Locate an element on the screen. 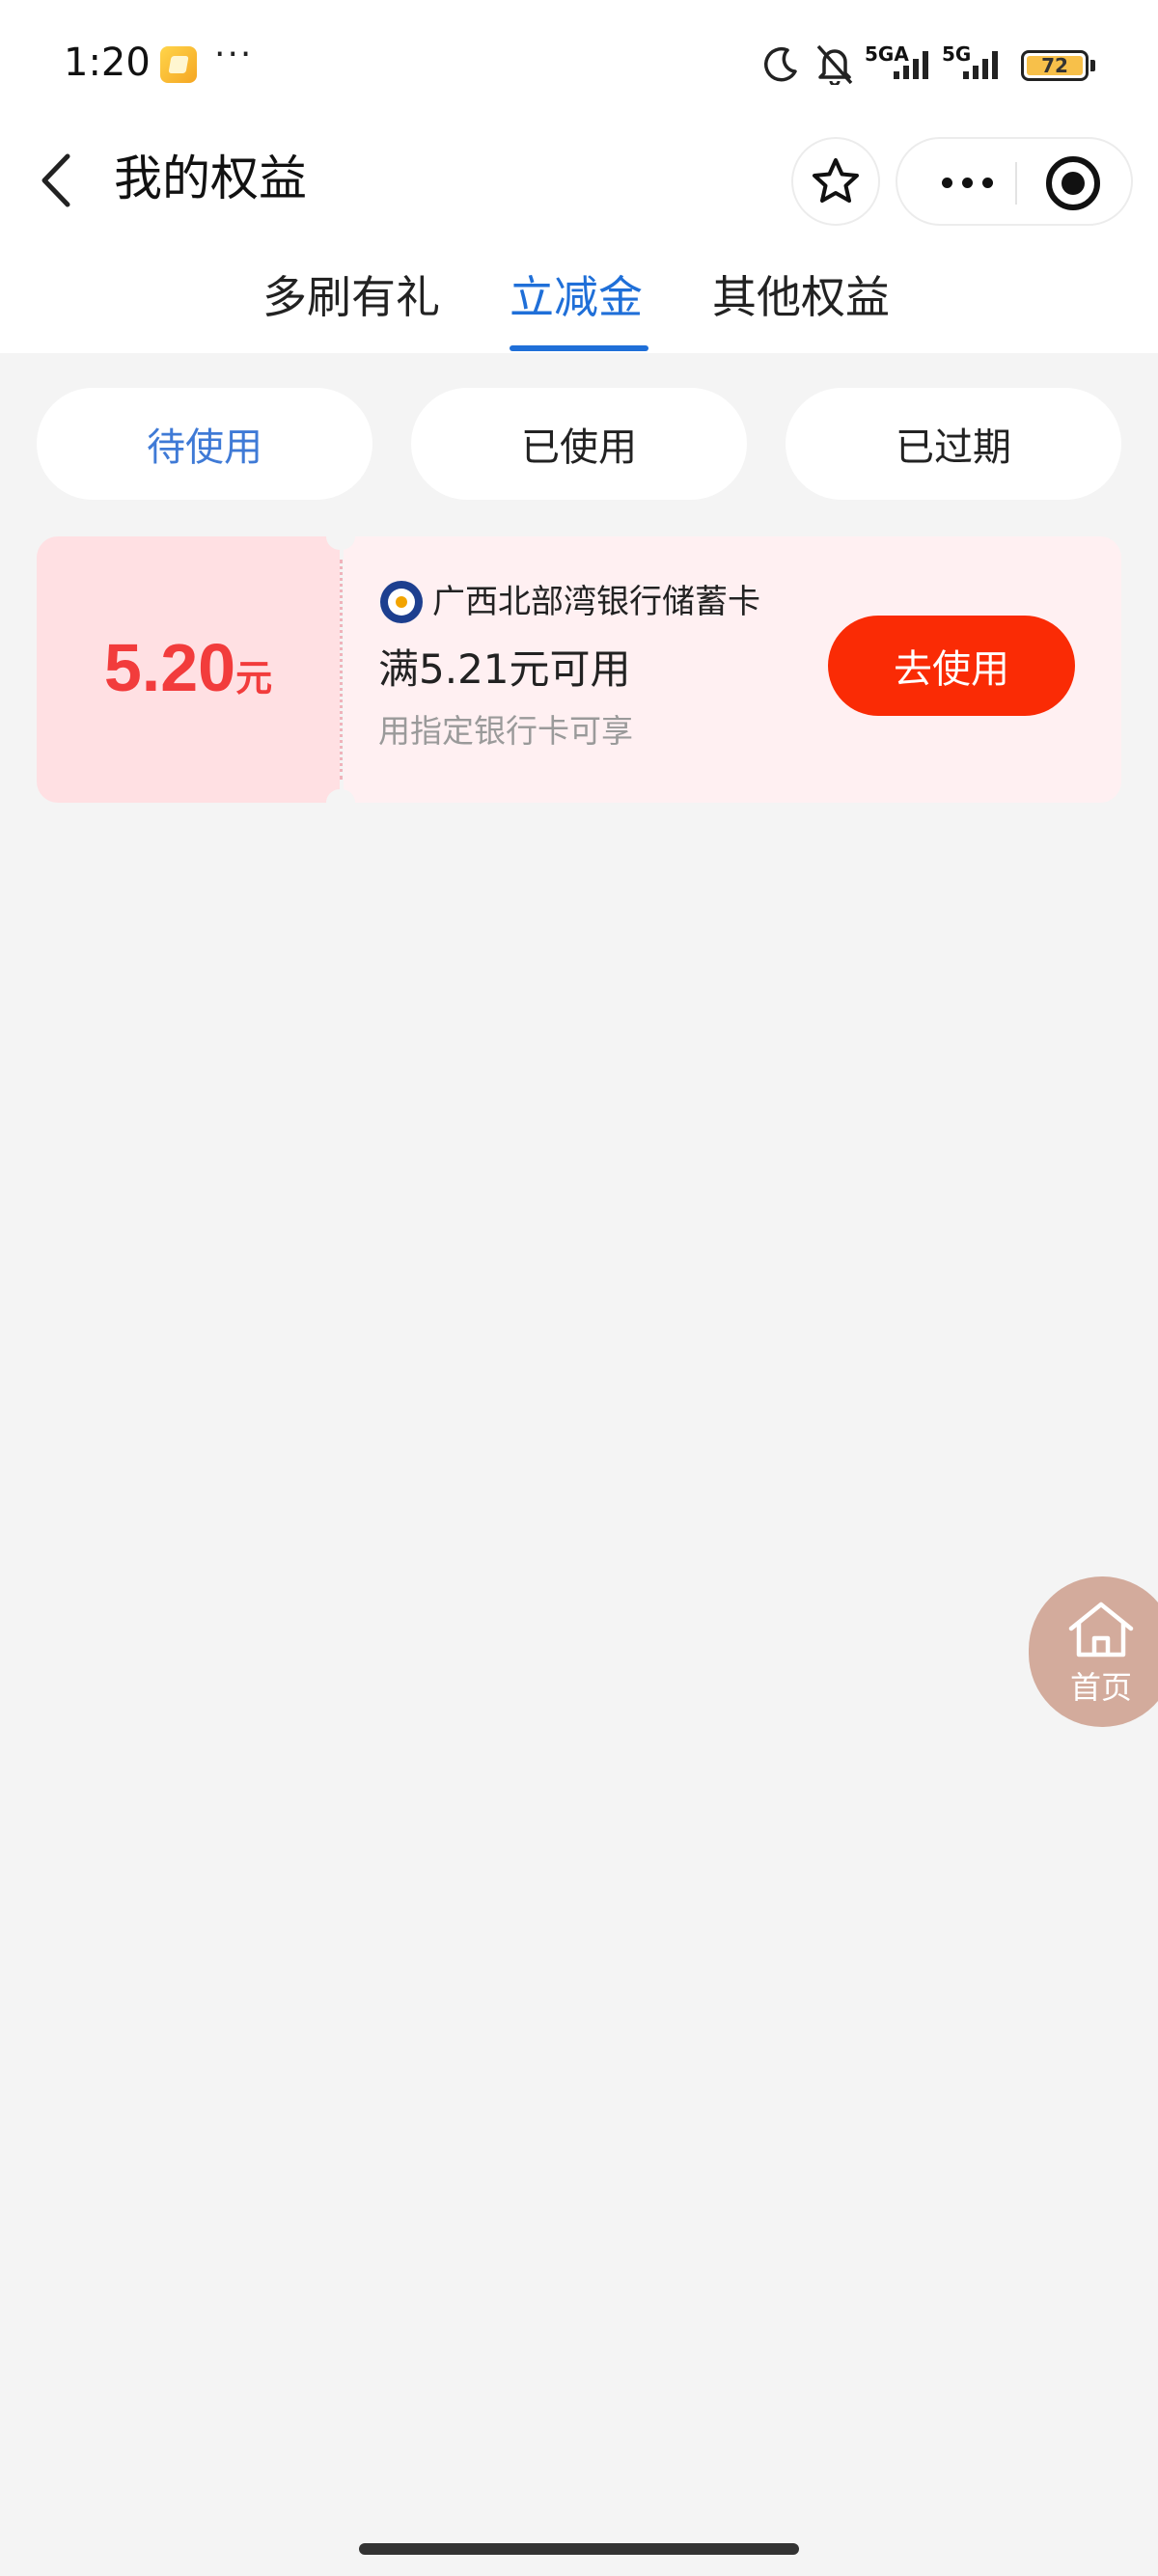  moon-icon is located at coordinates (780, 64).